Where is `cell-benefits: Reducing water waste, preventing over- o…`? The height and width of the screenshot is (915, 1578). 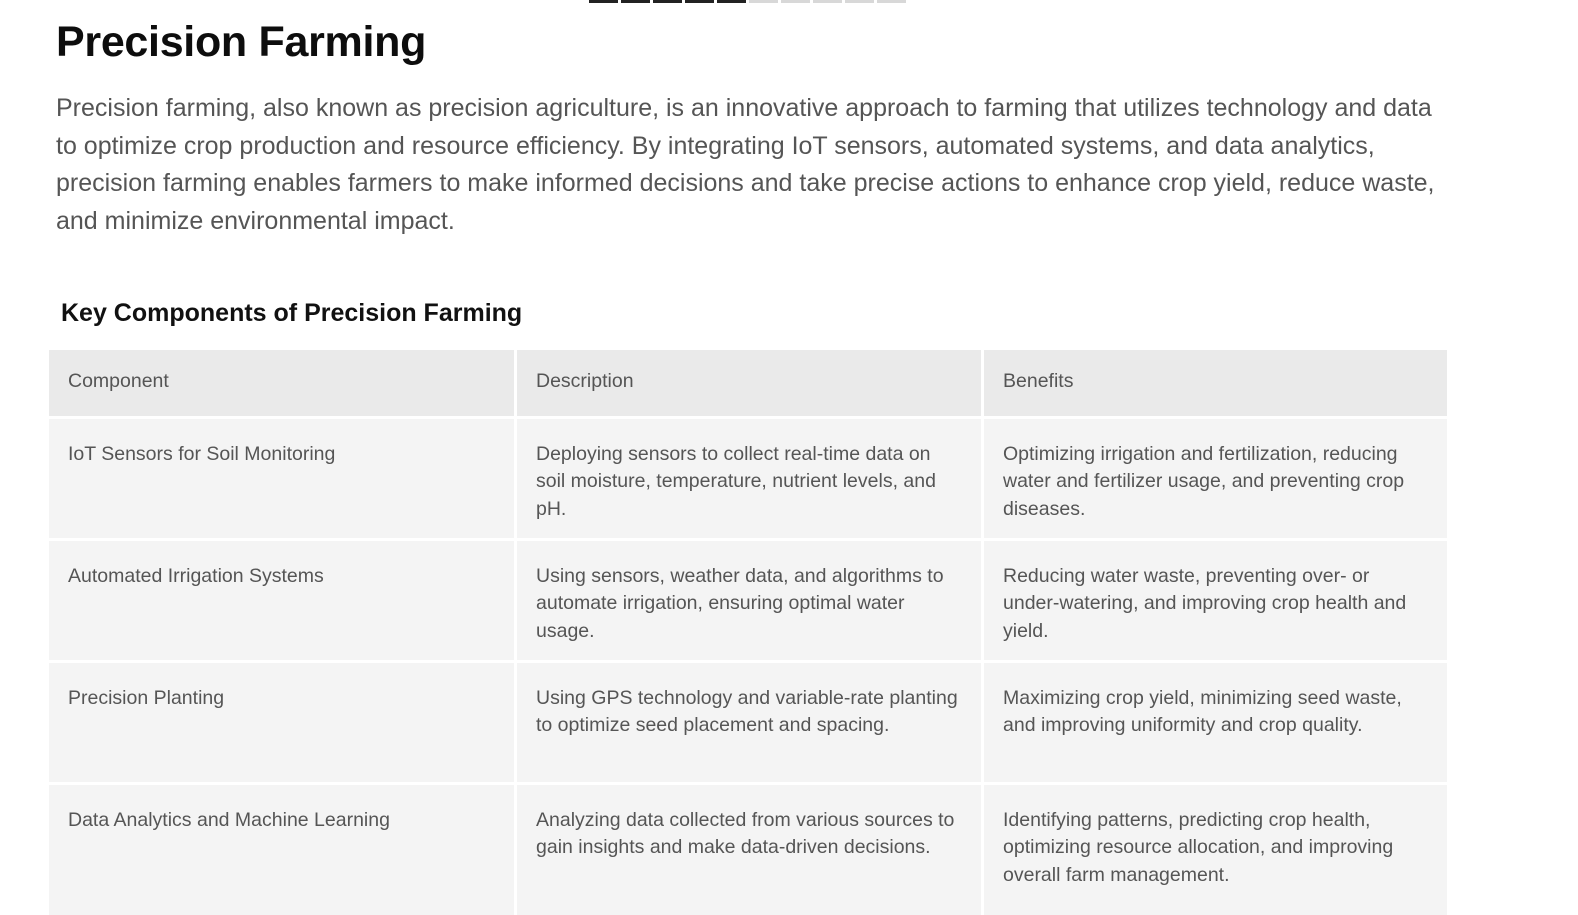
cell-benefits: Reducing water waste, preventing over- o… is located at coordinates (1215, 600).